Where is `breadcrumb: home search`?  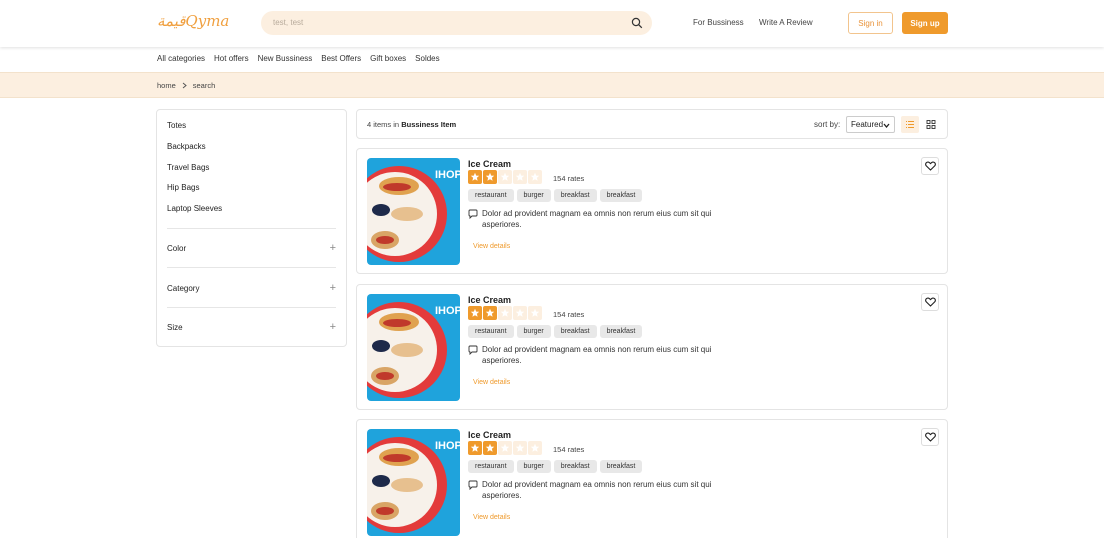
breadcrumb: home search is located at coordinates (186, 85).